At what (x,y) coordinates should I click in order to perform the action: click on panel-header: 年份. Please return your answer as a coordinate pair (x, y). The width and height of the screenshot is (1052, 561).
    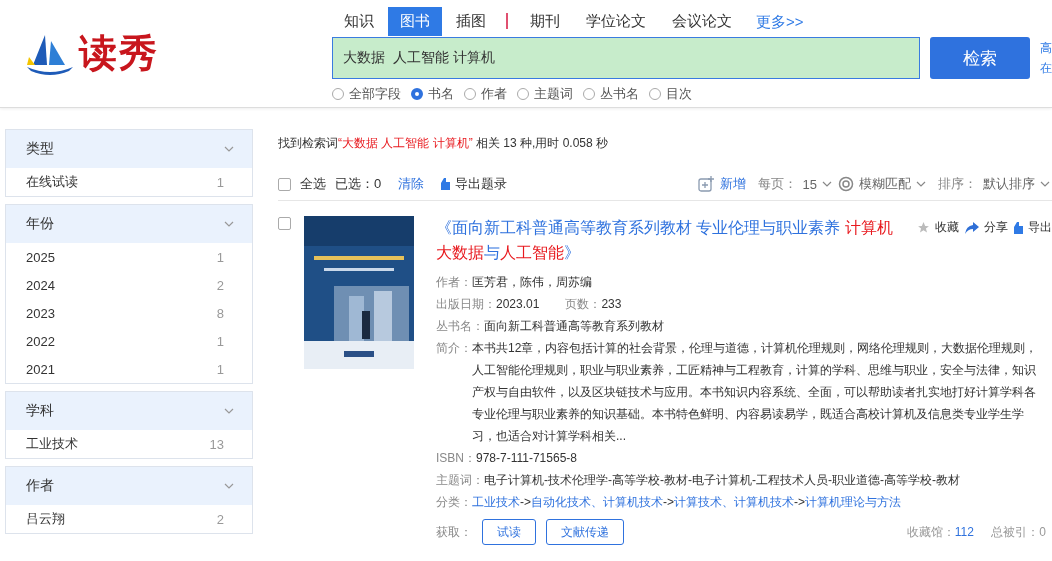
    Looking at the image, I should click on (129, 224).